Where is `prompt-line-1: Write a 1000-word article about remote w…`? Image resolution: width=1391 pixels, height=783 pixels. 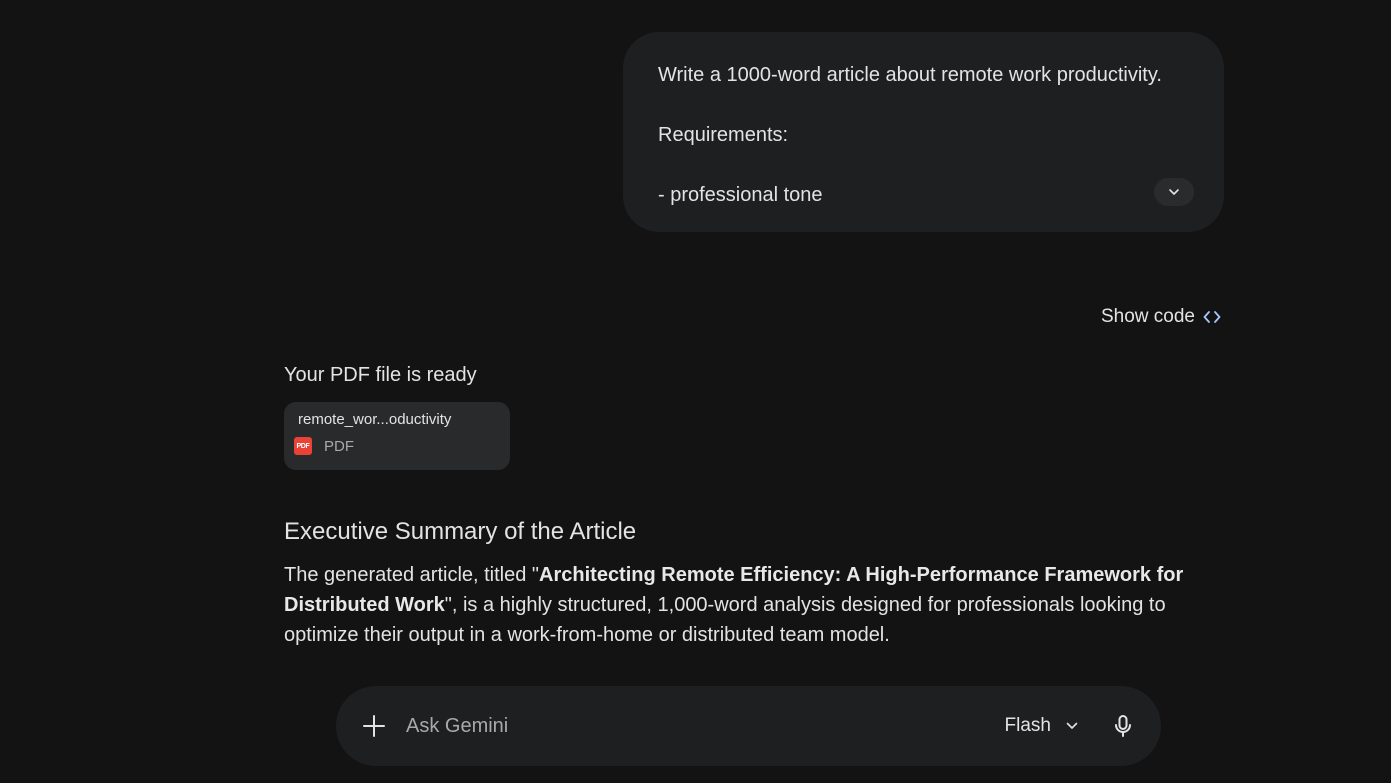
prompt-line-1: Write a 1000-word article about remote w… is located at coordinates (910, 75).